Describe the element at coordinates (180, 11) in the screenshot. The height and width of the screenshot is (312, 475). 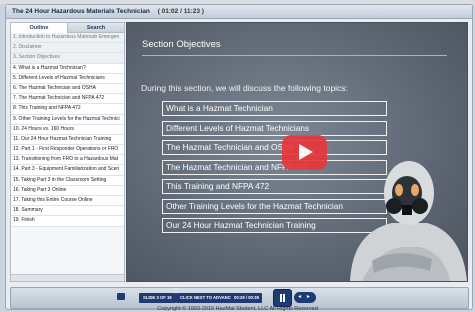
I see `elapsed-timer: ( 01:02 / 11:23 )` at that location.